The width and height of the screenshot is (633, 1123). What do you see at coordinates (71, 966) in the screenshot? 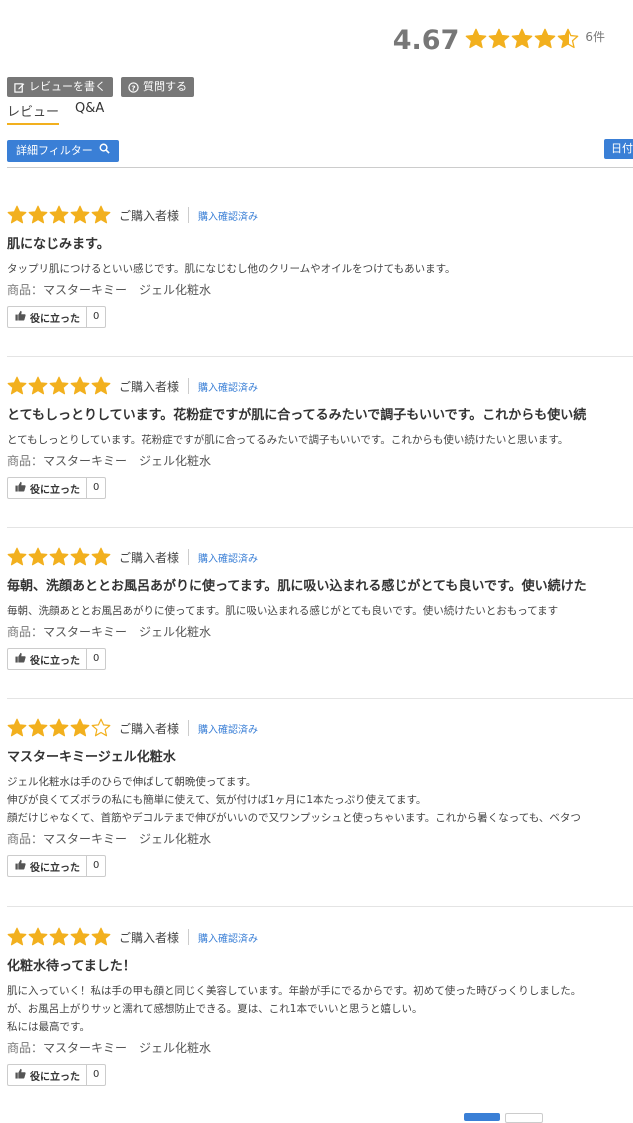
I see `review-title: 化粧水待ってました！` at bounding box center [71, 966].